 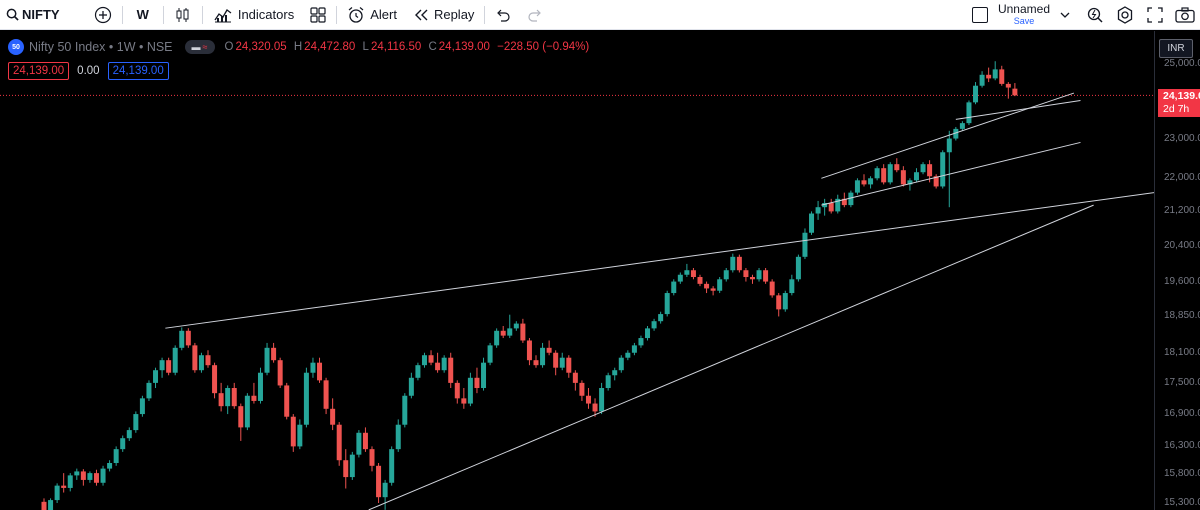 I want to click on redo-button, so click(x=535, y=15).